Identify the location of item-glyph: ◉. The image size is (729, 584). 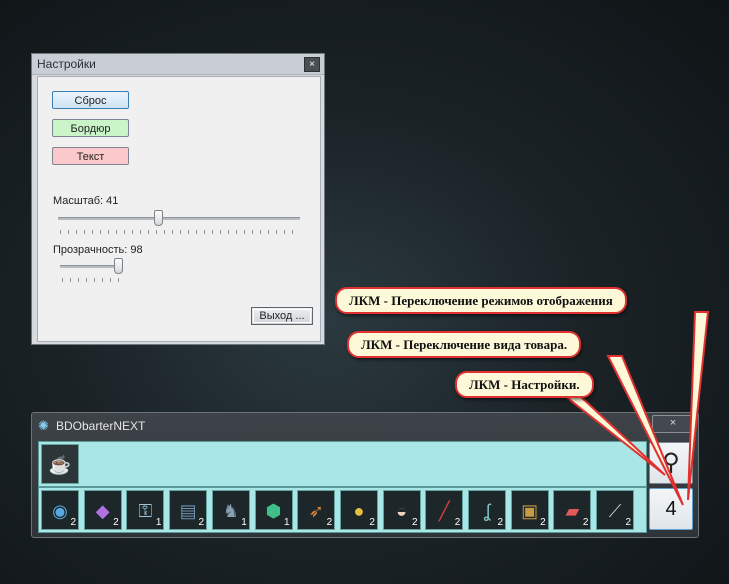
(60, 511).